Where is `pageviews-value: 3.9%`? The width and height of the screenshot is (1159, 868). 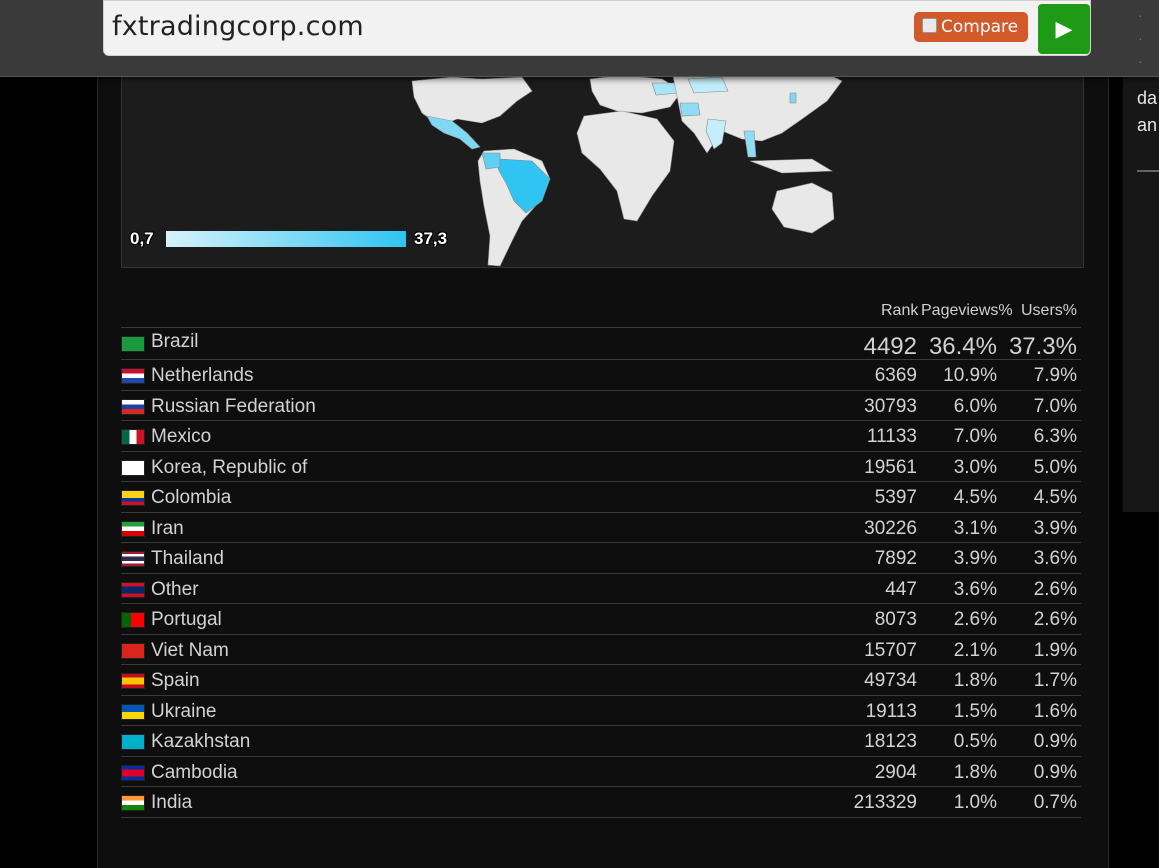
pageviews-value: 3.9% is located at coordinates (975, 558).